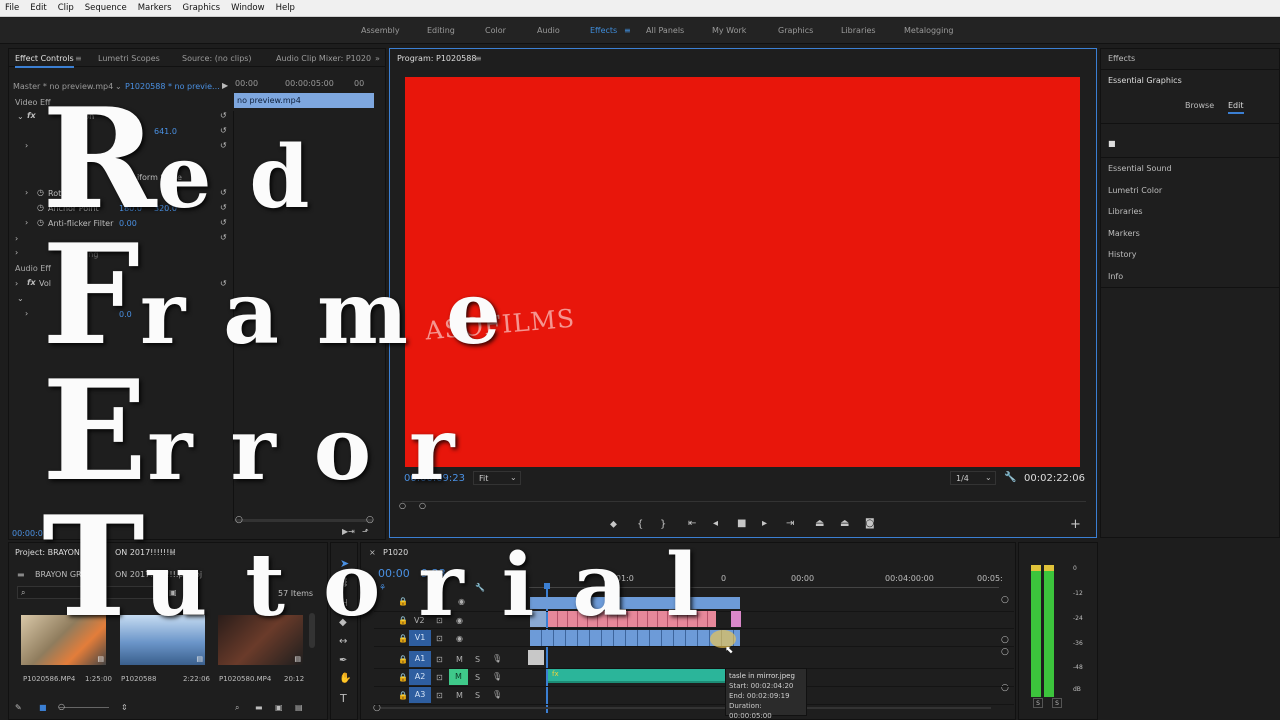 The height and width of the screenshot is (720, 1280). What do you see at coordinates (43, 707) in the screenshot?
I see `icon-view-icon: ■` at bounding box center [43, 707].